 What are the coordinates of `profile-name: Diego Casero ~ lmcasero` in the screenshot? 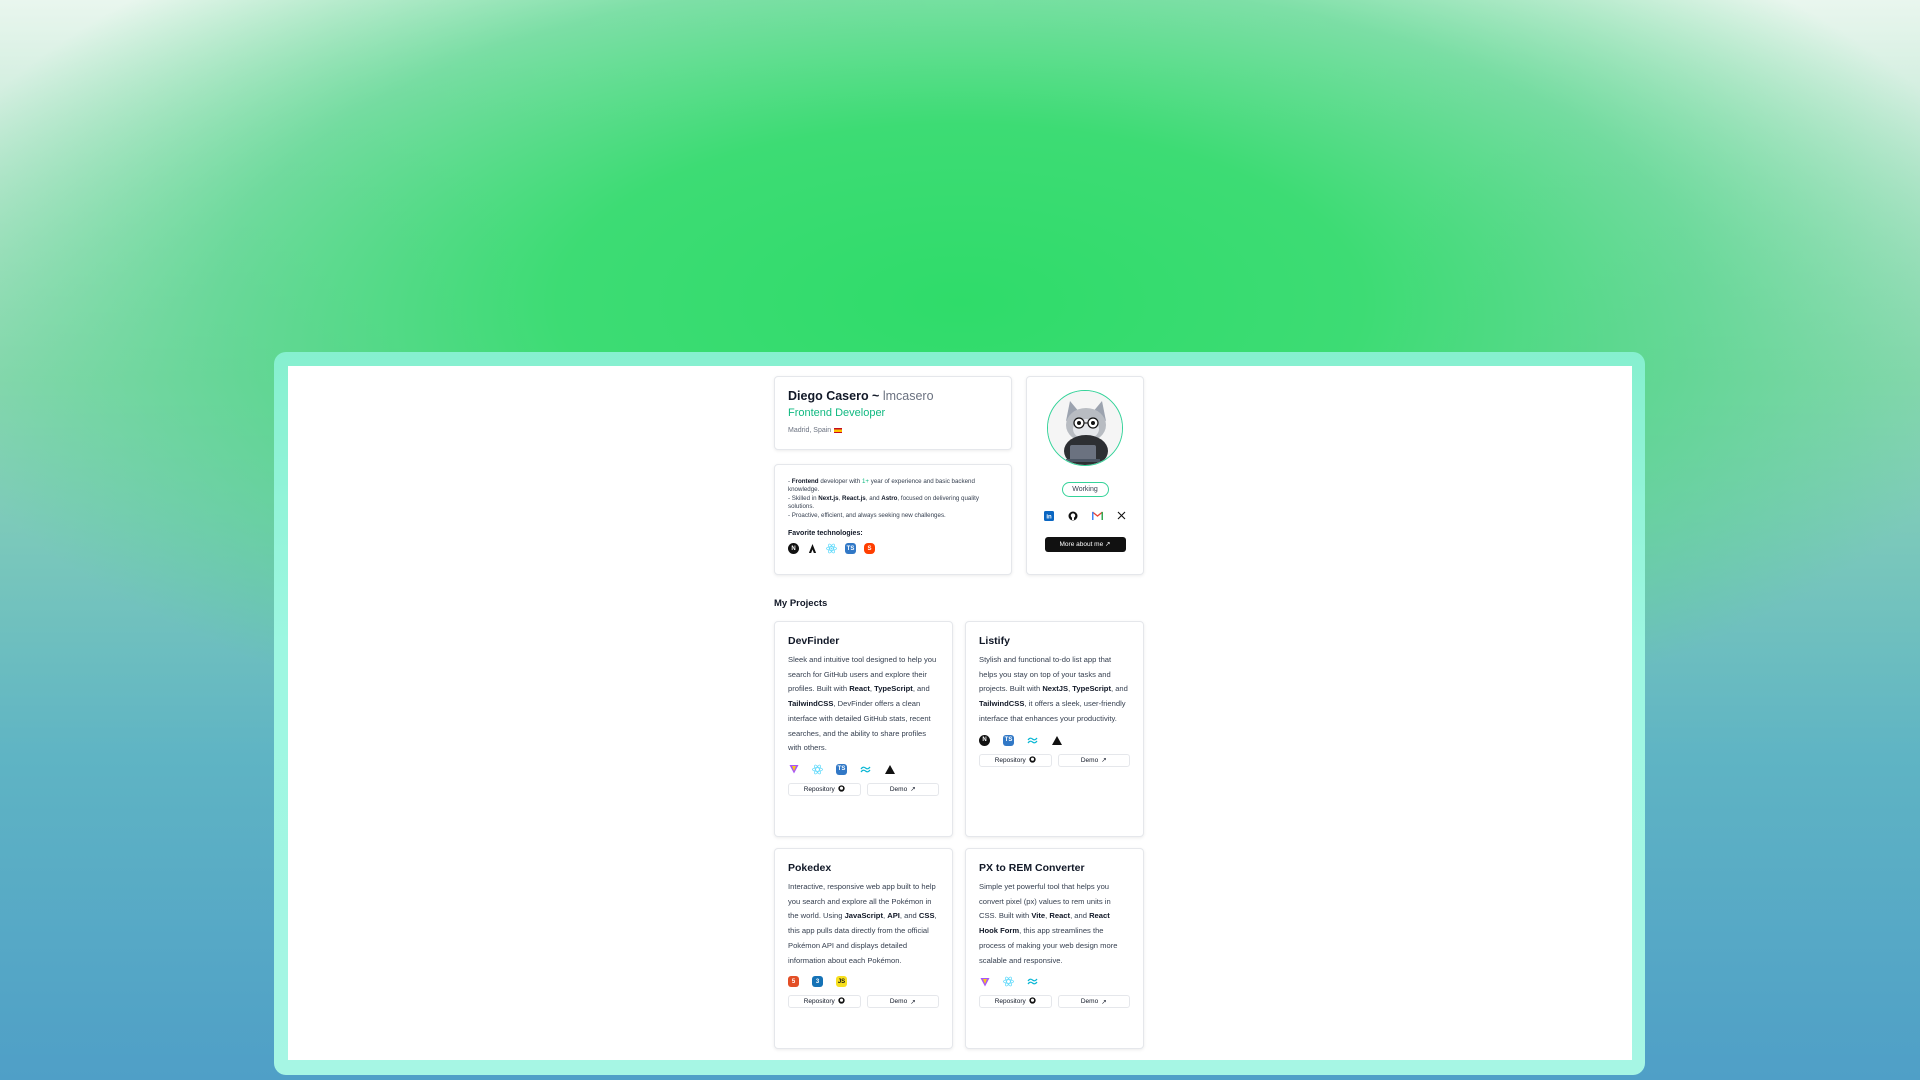 It's located at (893, 396).